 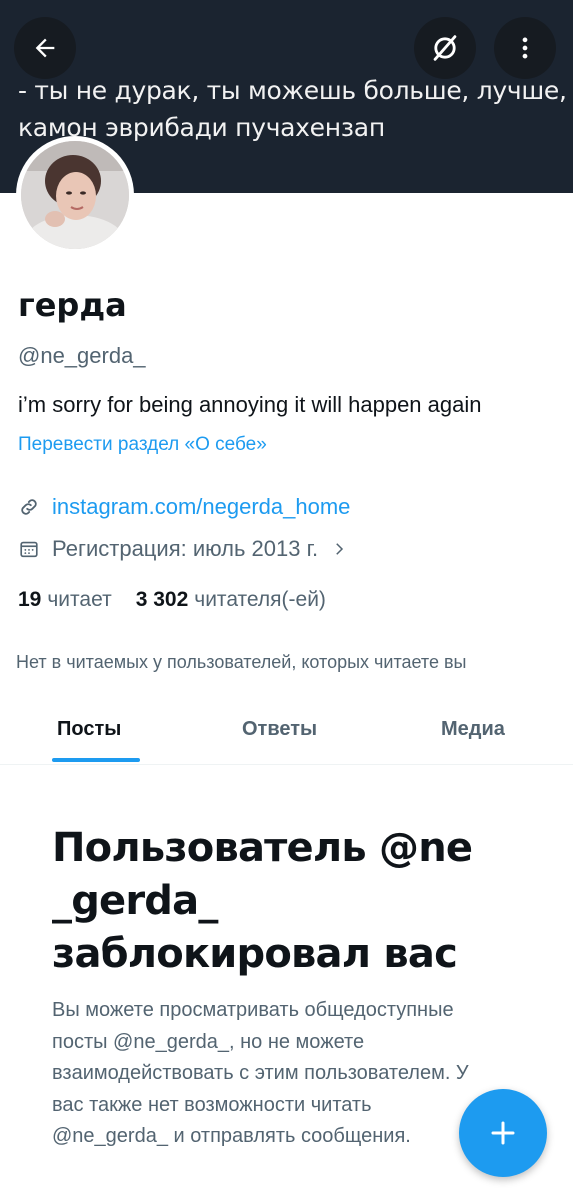 I want to click on tab-media: Медиа, so click(x=473, y=729).